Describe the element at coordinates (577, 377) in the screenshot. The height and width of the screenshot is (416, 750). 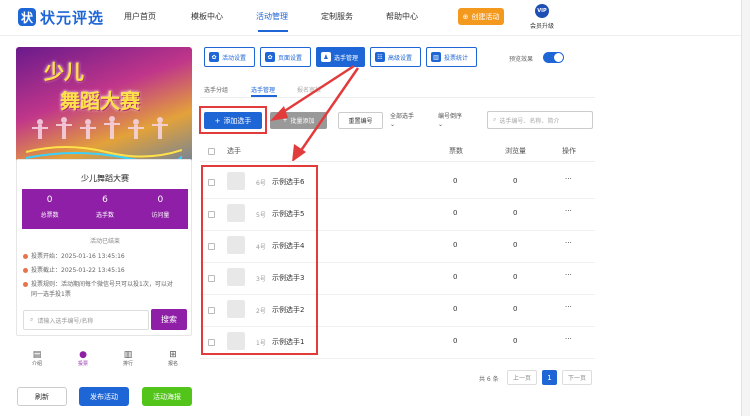
I see `next-page-button: 下一页` at that location.